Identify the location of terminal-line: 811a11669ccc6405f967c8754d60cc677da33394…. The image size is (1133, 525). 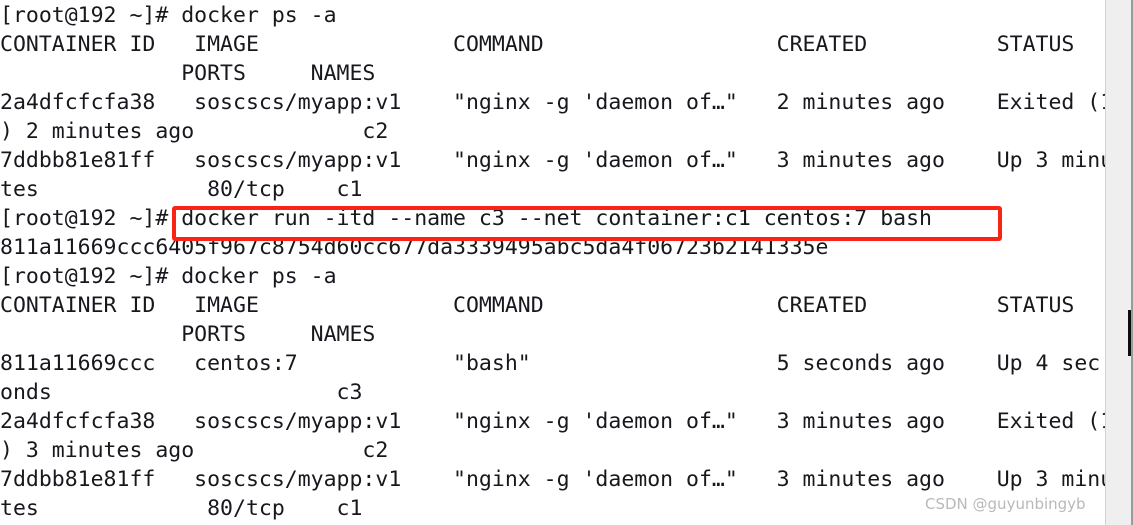
(414, 247).